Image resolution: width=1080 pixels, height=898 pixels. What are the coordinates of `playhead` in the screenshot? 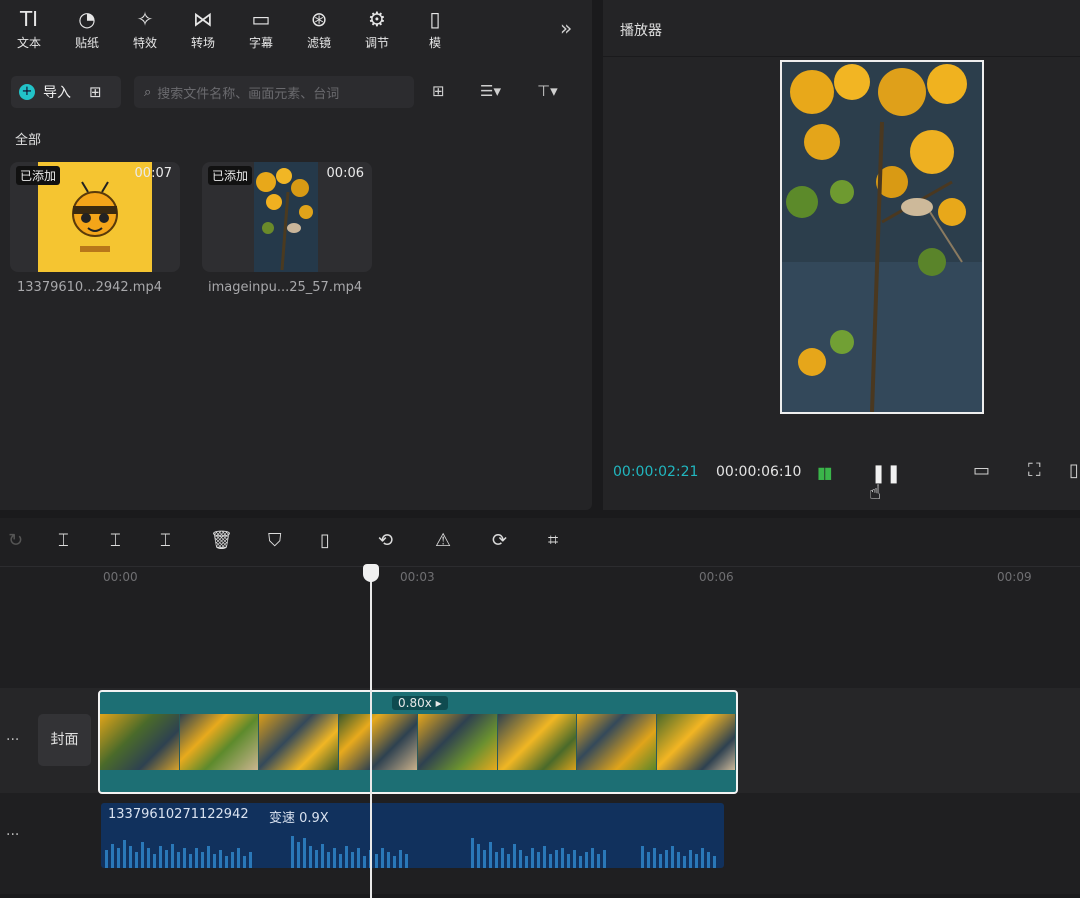 It's located at (371, 733).